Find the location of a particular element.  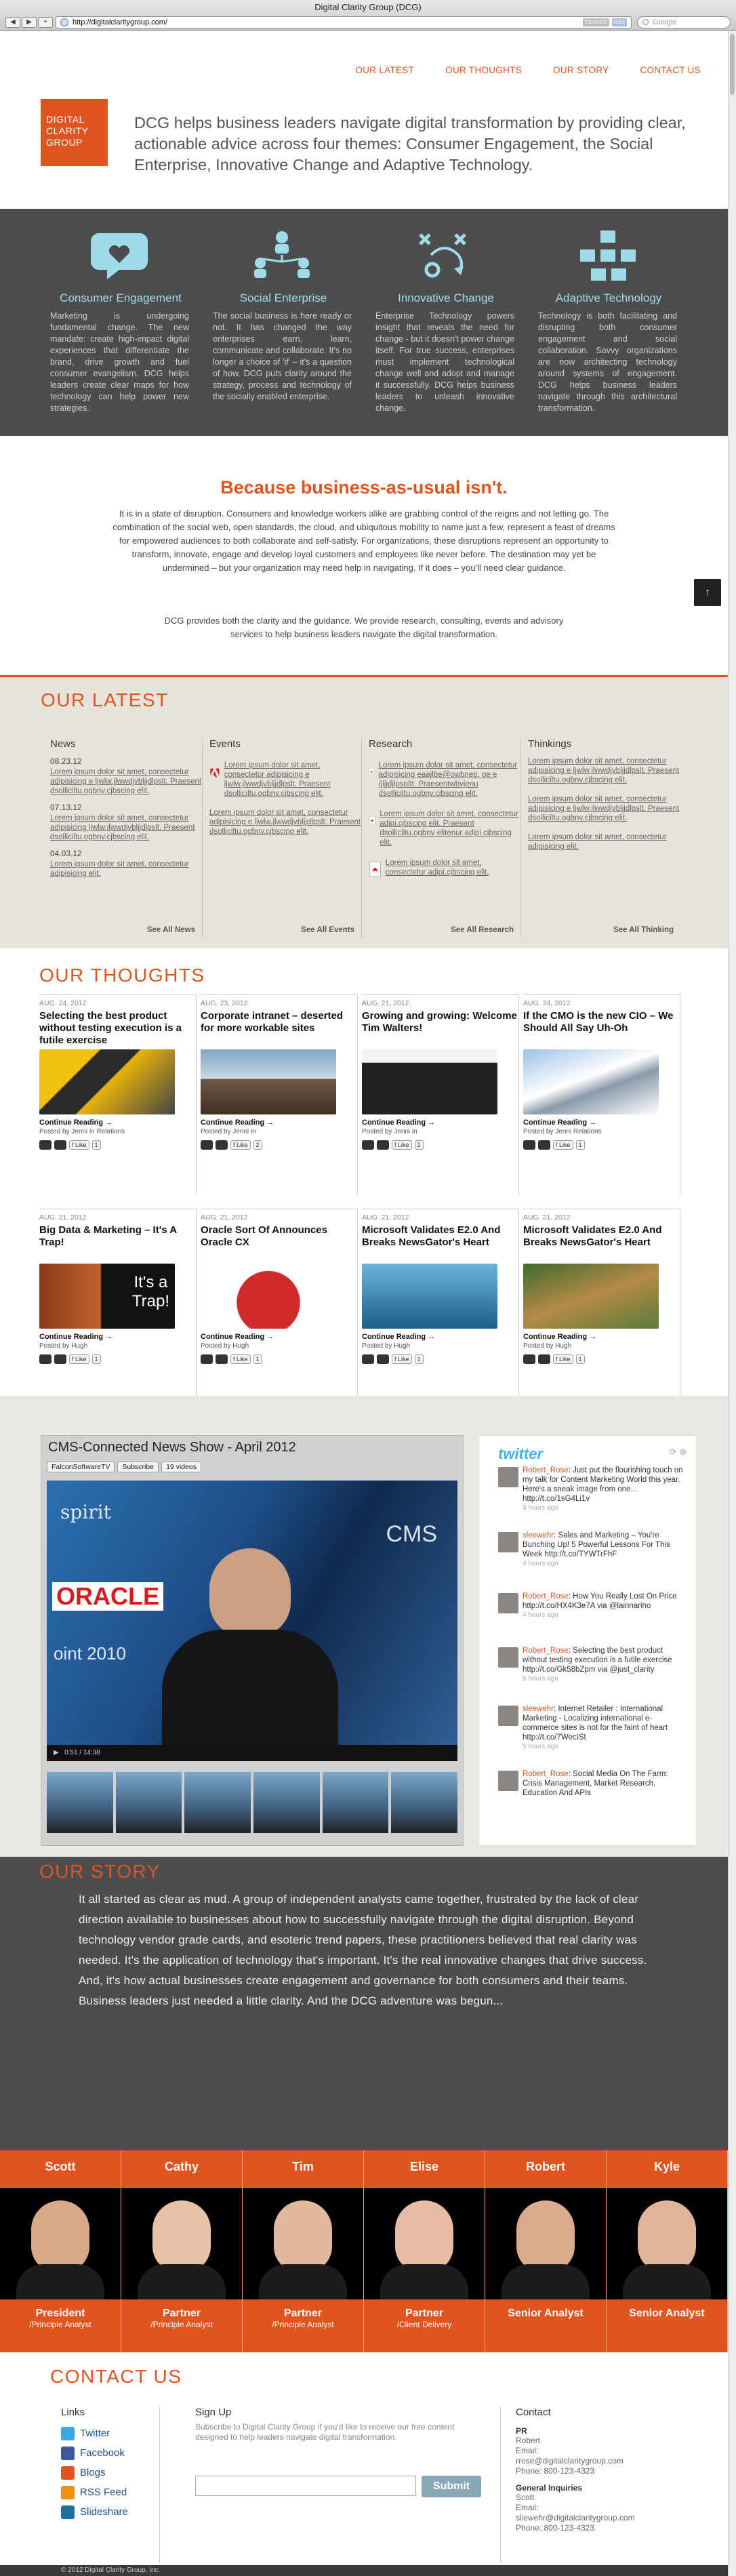

see-all-events-link: See All Events is located at coordinates (328, 930).